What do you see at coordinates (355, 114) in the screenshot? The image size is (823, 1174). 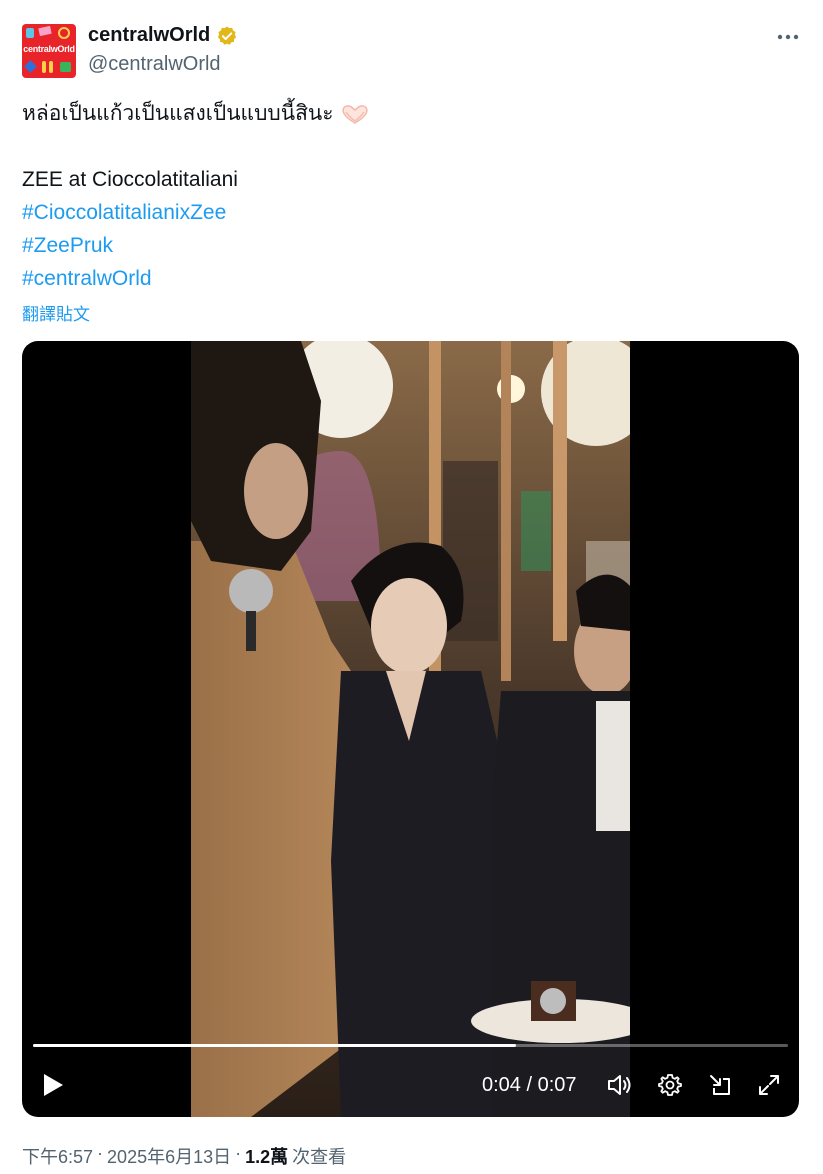 I see `heart-hands-icon` at bounding box center [355, 114].